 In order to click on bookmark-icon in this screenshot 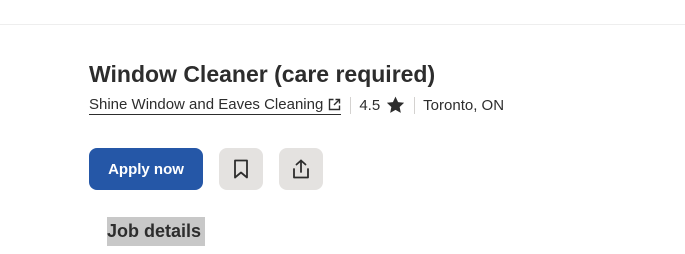, I will do `click(241, 169)`.